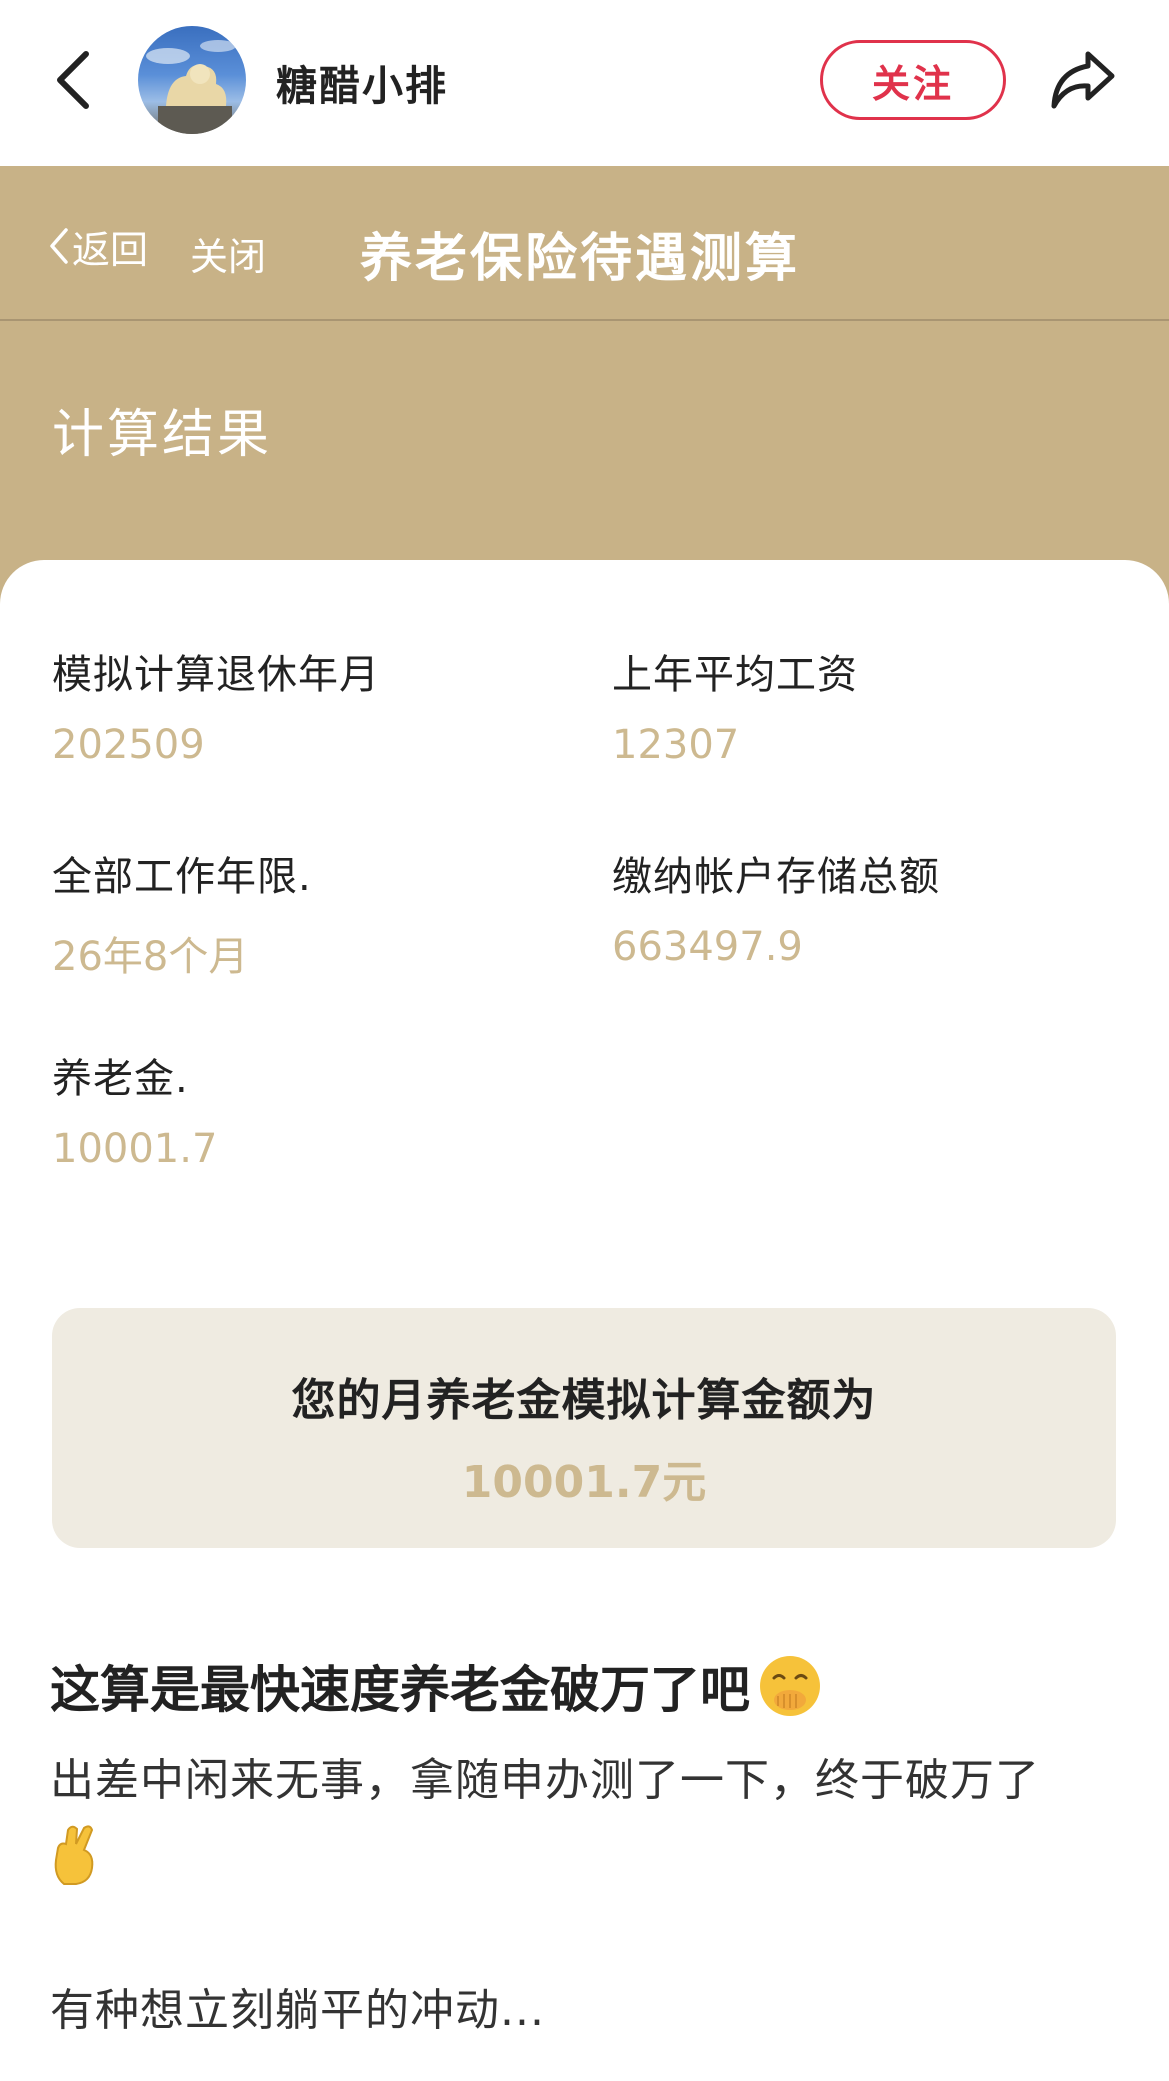 The width and height of the screenshot is (1169, 2081). Describe the element at coordinates (75, 1855) in the screenshot. I see `crossed-fingers-emoji` at that location.